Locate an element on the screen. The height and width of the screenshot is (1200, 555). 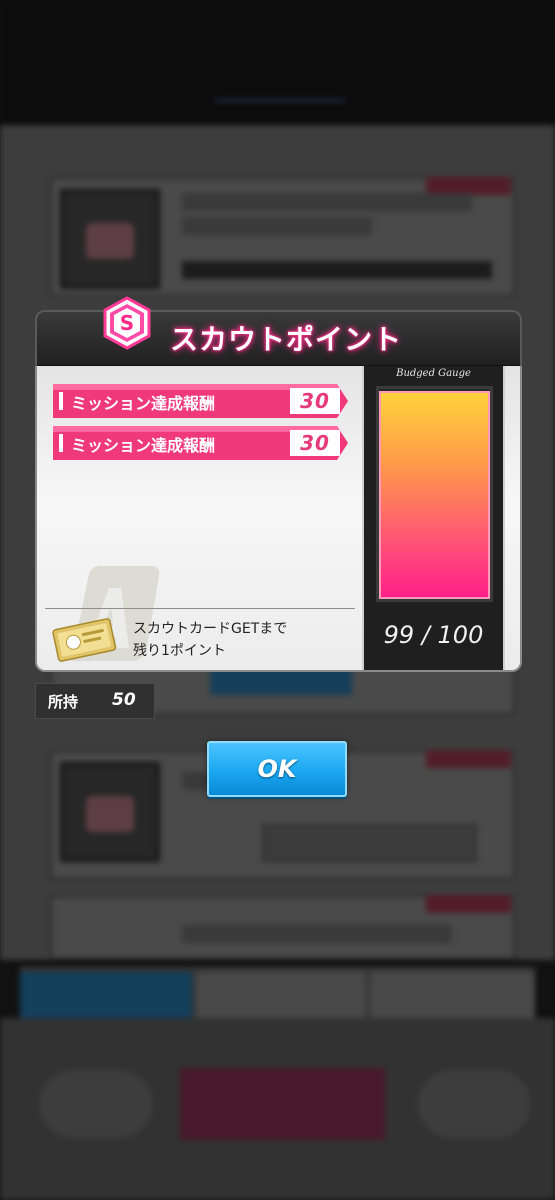
gauge-fill is located at coordinates (434, 495).